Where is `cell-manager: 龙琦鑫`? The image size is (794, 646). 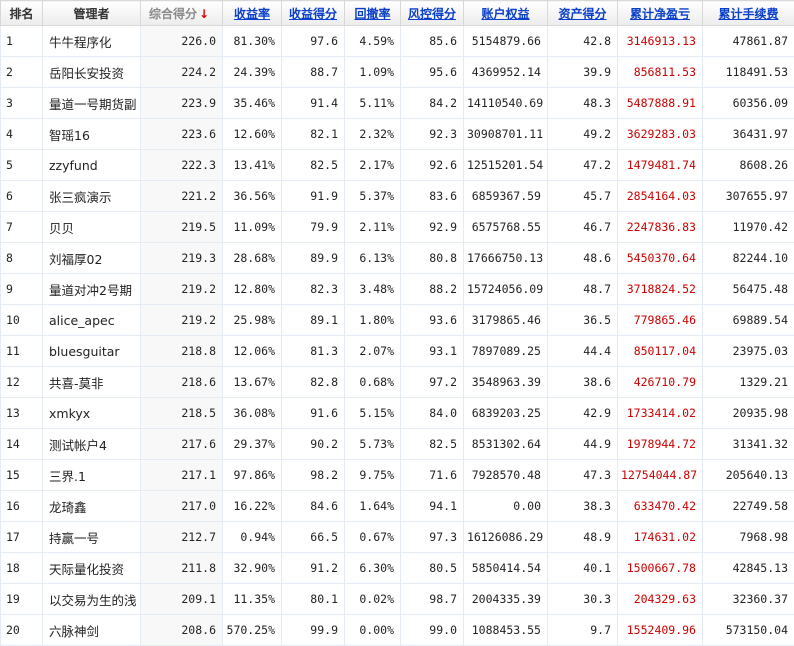 cell-manager: 龙琦鑫 is located at coordinates (92, 506).